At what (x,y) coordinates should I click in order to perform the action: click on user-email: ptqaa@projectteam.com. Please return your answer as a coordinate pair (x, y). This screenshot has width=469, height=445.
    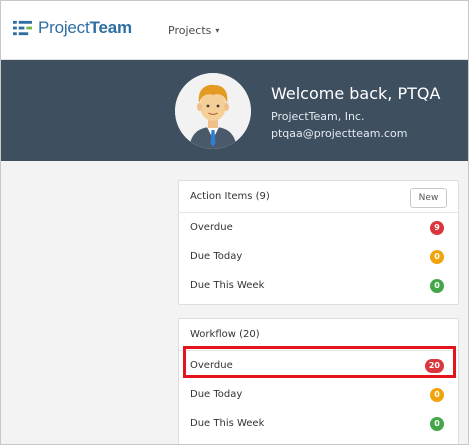
    Looking at the image, I should click on (339, 133).